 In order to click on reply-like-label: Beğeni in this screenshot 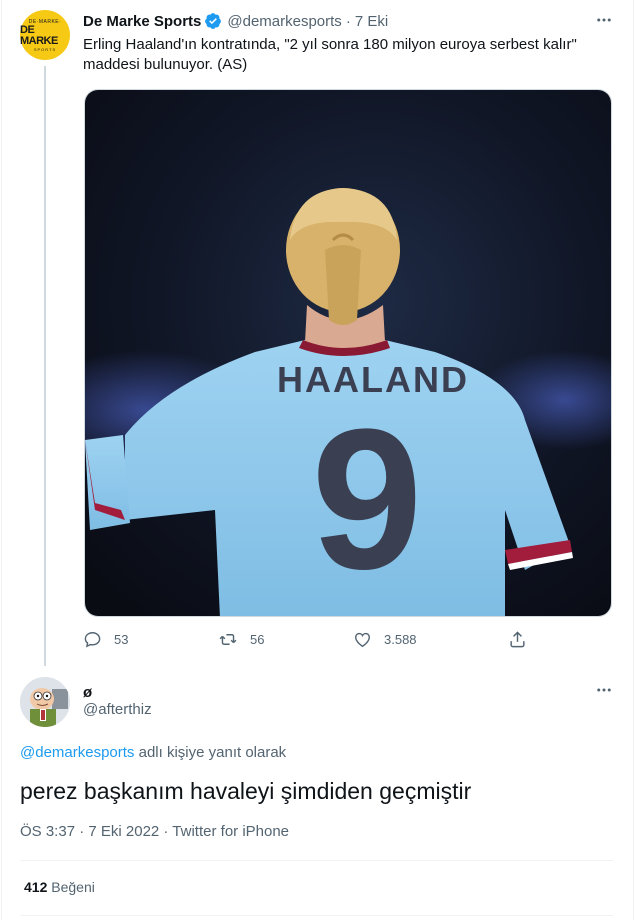, I will do `click(71, 887)`.